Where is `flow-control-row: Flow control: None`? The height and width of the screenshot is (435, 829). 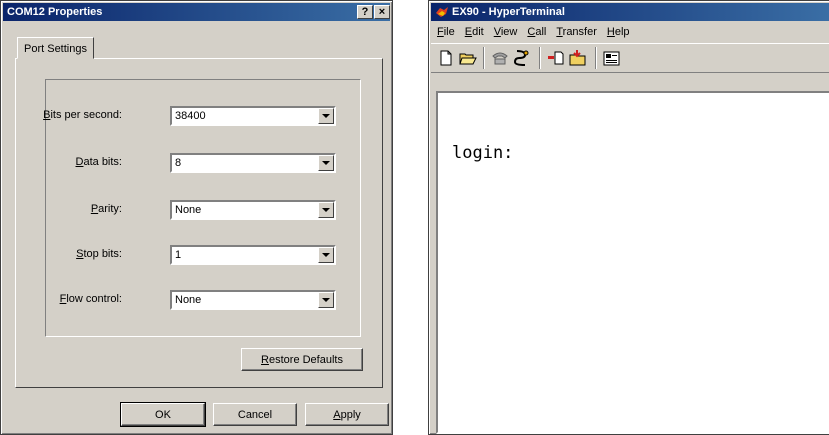 flow-control-row: Flow control: None is located at coordinates (203, 301).